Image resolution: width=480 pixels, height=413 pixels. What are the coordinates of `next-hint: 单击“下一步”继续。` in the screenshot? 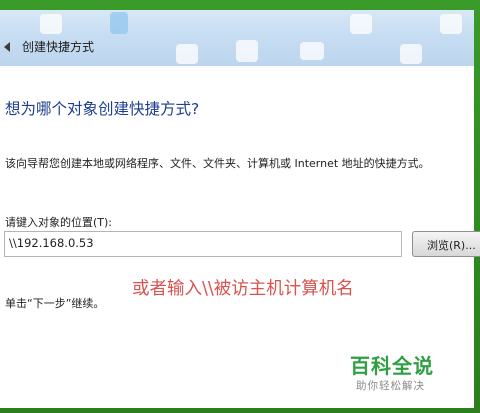 It's located at (55, 303).